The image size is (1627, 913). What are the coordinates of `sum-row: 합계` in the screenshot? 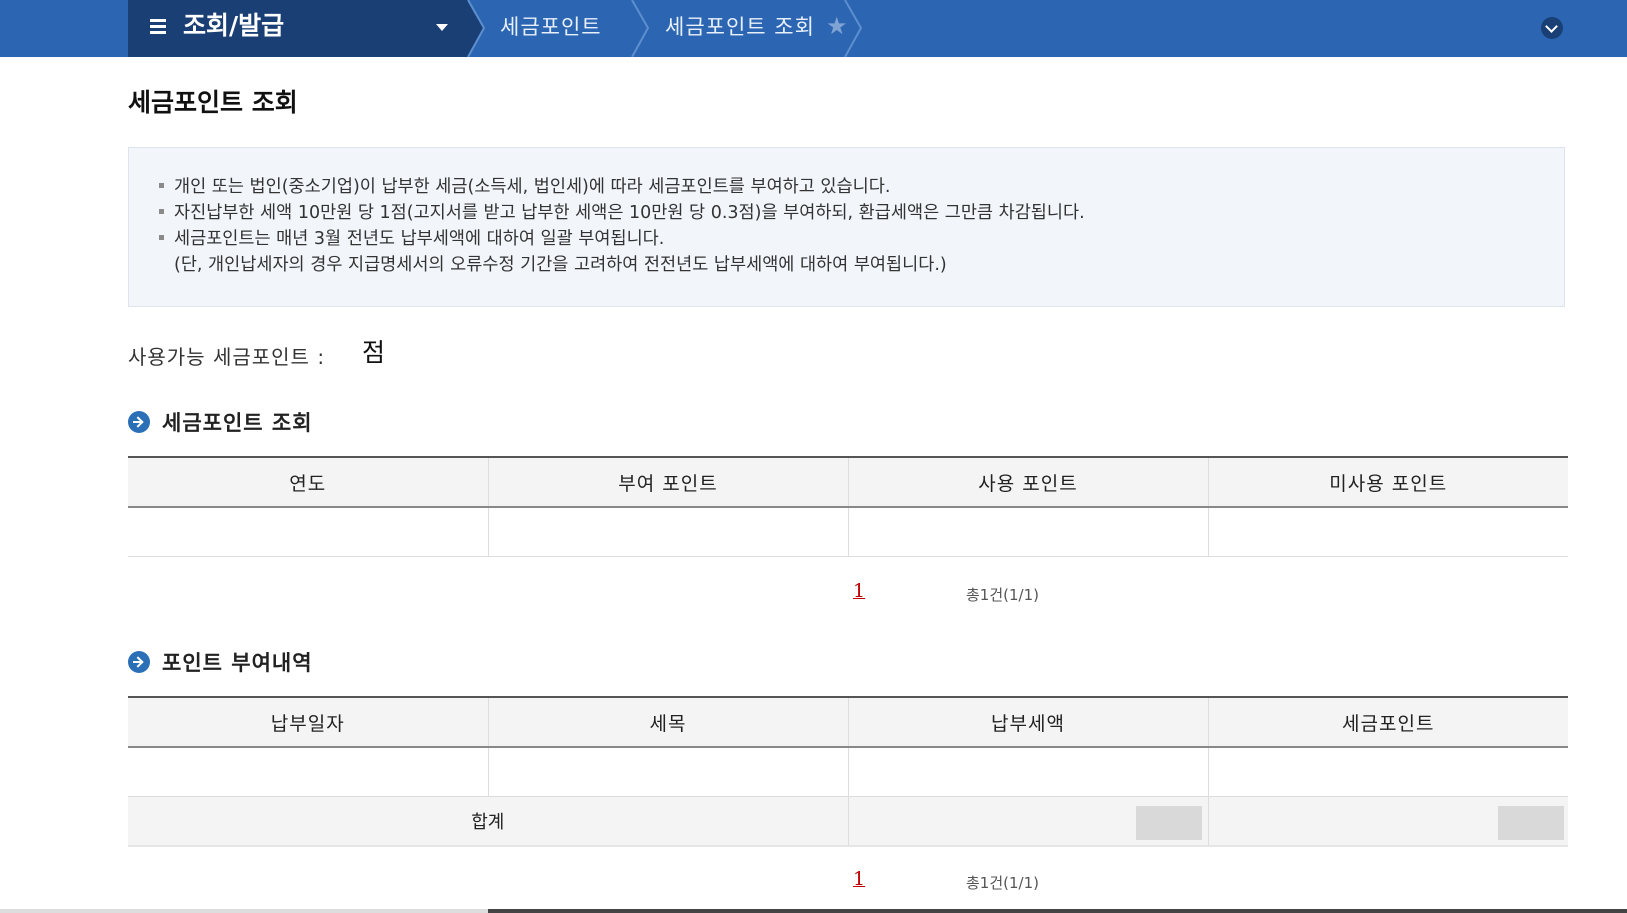 It's located at (848, 821).